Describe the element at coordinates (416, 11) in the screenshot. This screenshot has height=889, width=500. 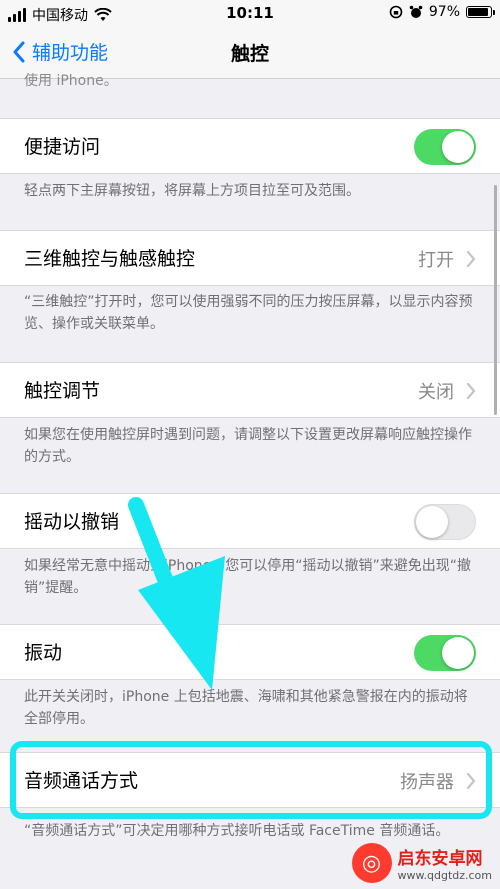
I see `alarm-icon` at that location.